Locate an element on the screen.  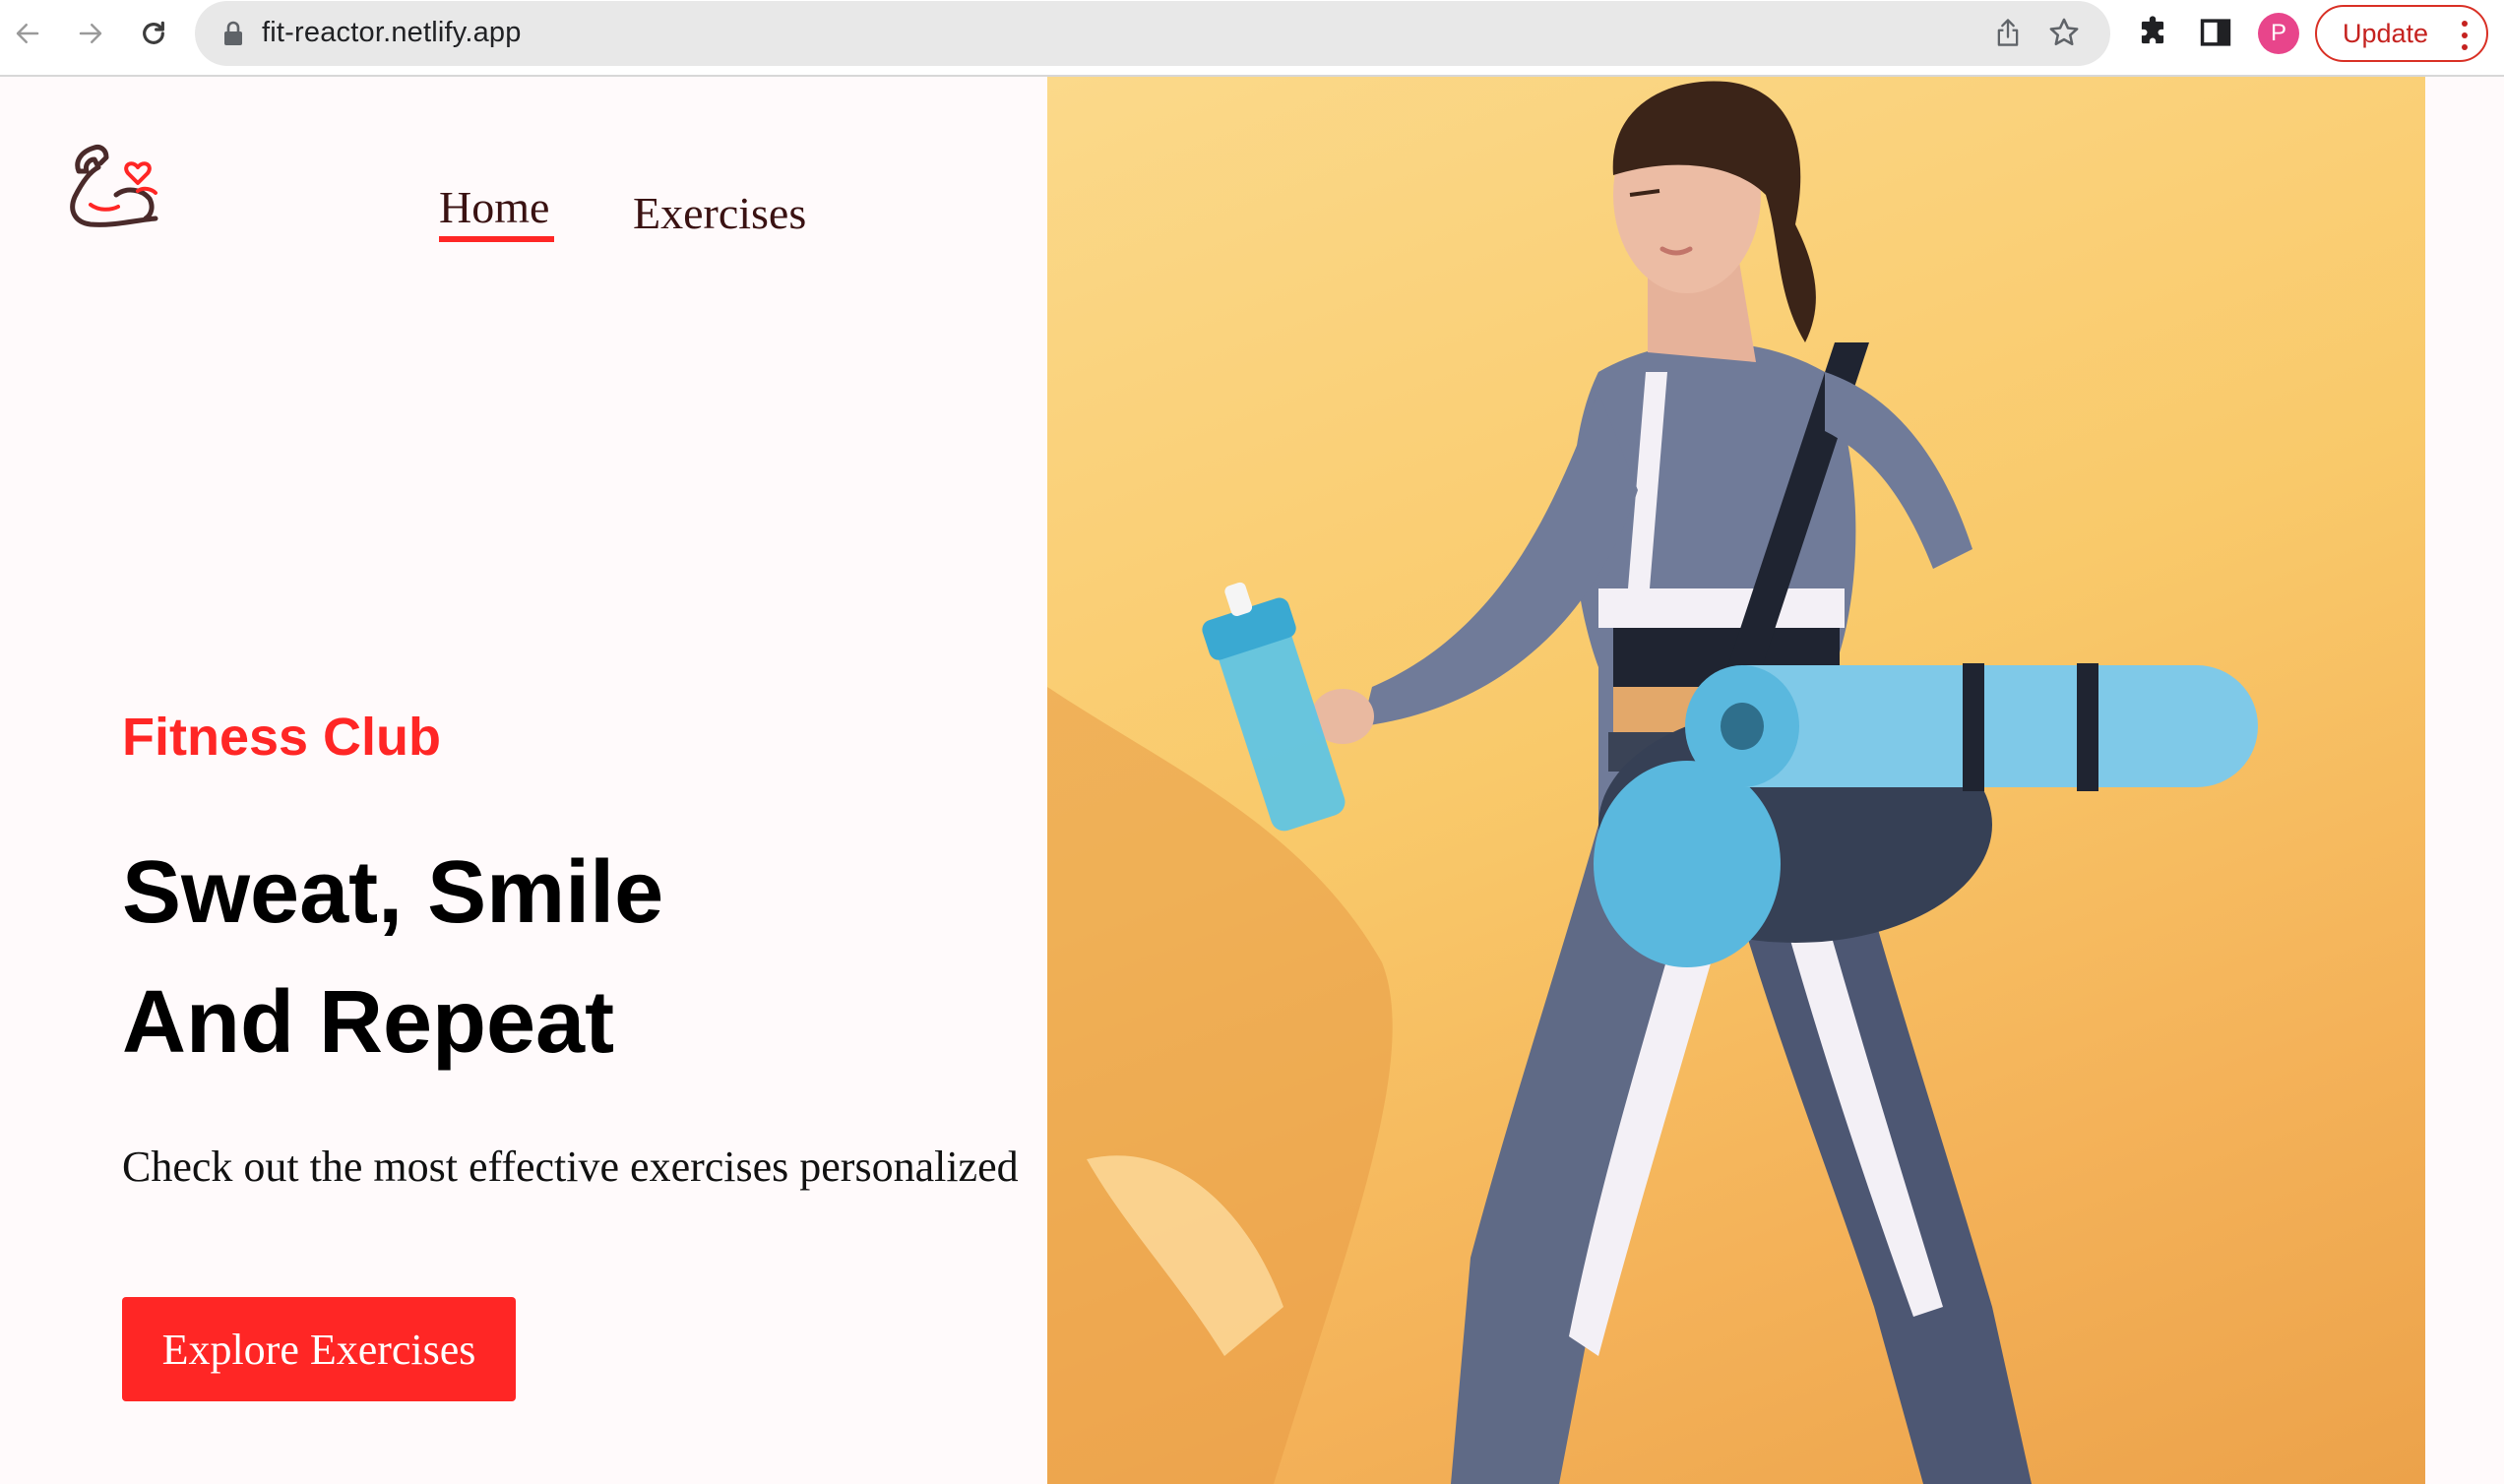
kebab-menu-icon is located at coordinates (2465, 35).